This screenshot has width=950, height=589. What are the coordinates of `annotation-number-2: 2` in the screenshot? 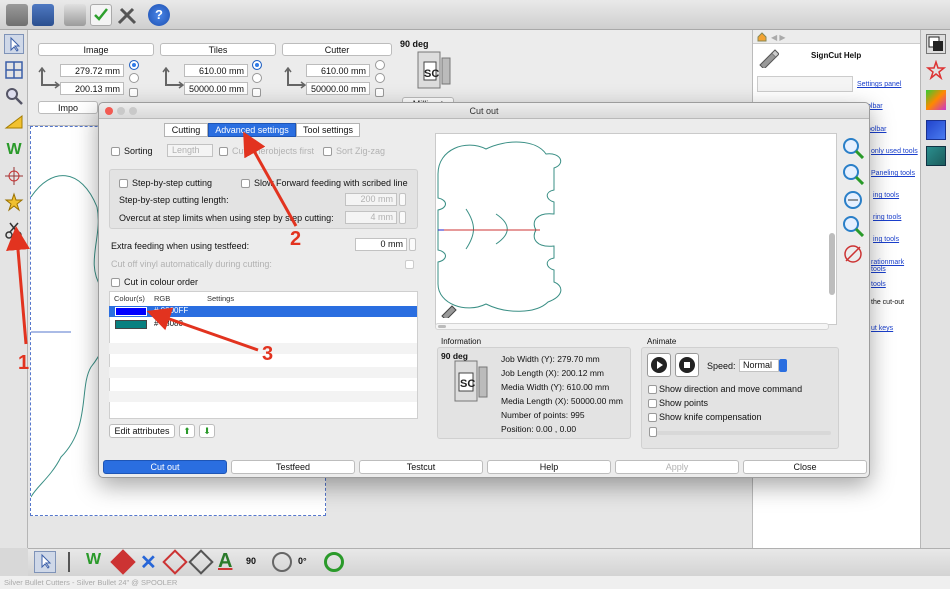 It's located at (296, 239).